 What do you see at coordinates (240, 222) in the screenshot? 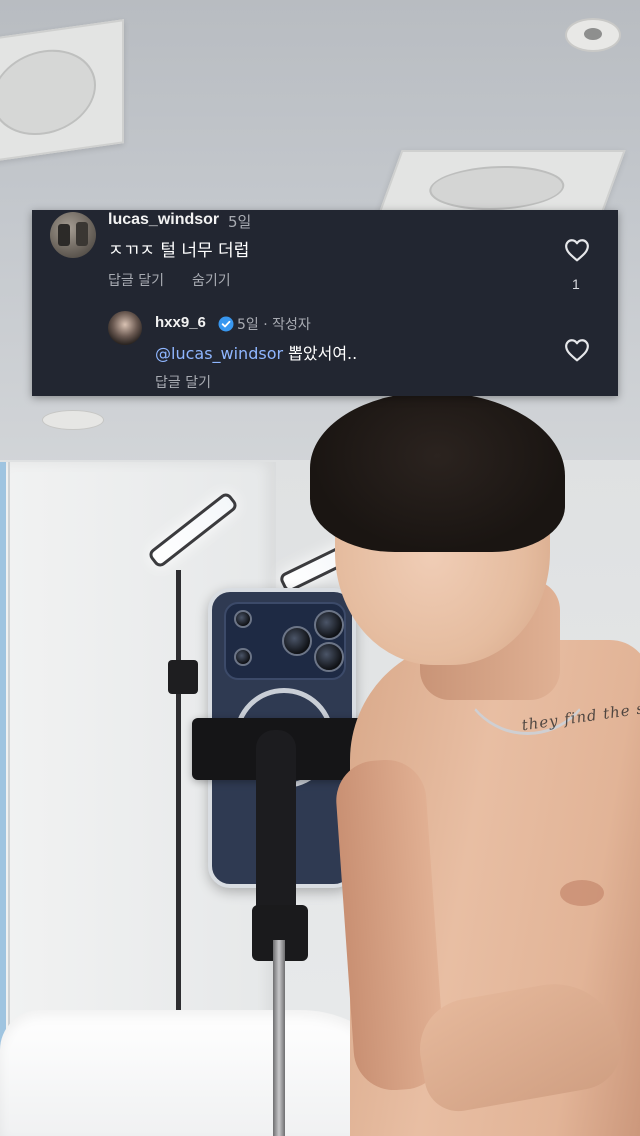
I see `comment-age: 5일` at bounding box center [240, 222].